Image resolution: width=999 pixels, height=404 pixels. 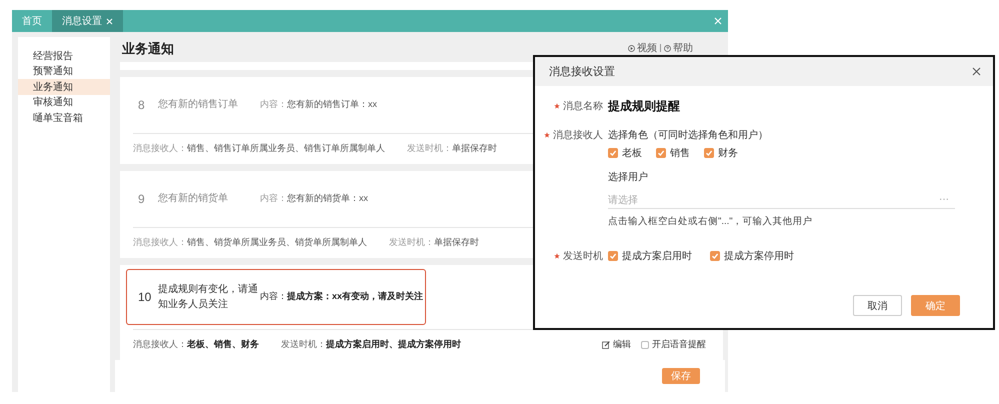 I want to click on page-title: 业务通知, so click(x=148, y=49).